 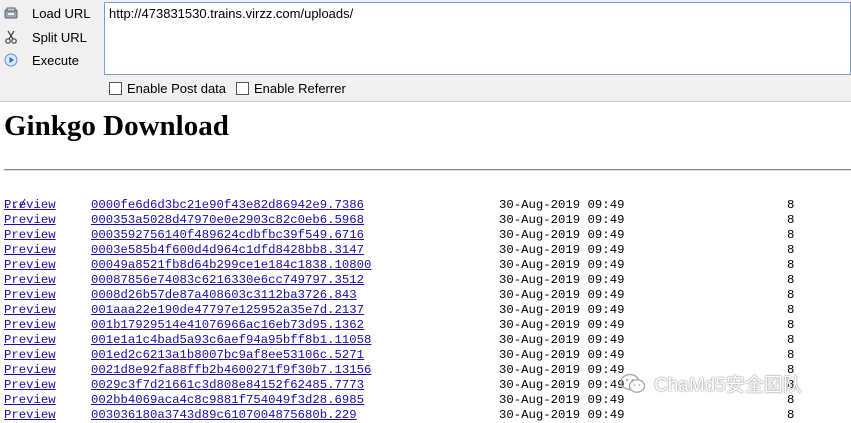 I want to click on watermark: ChaMd5安全团队, so click(x=711, y=383).